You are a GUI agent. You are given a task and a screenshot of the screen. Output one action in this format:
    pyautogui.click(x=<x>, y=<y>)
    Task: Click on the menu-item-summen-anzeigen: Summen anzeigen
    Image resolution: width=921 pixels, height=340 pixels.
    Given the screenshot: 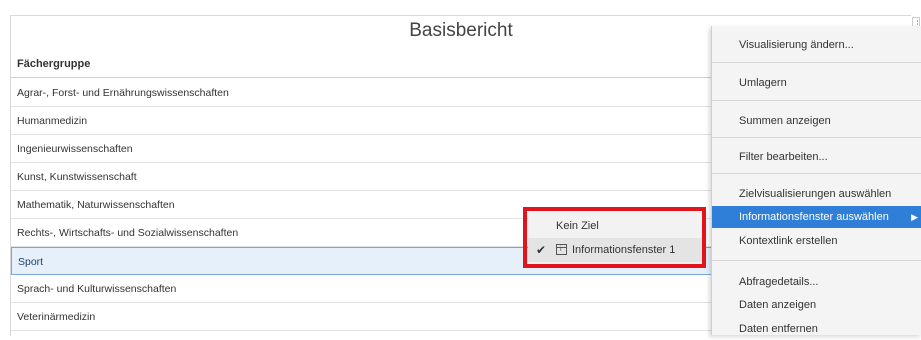 What is the action you would take?
    pyautogui.click(x=816, y=121)
    